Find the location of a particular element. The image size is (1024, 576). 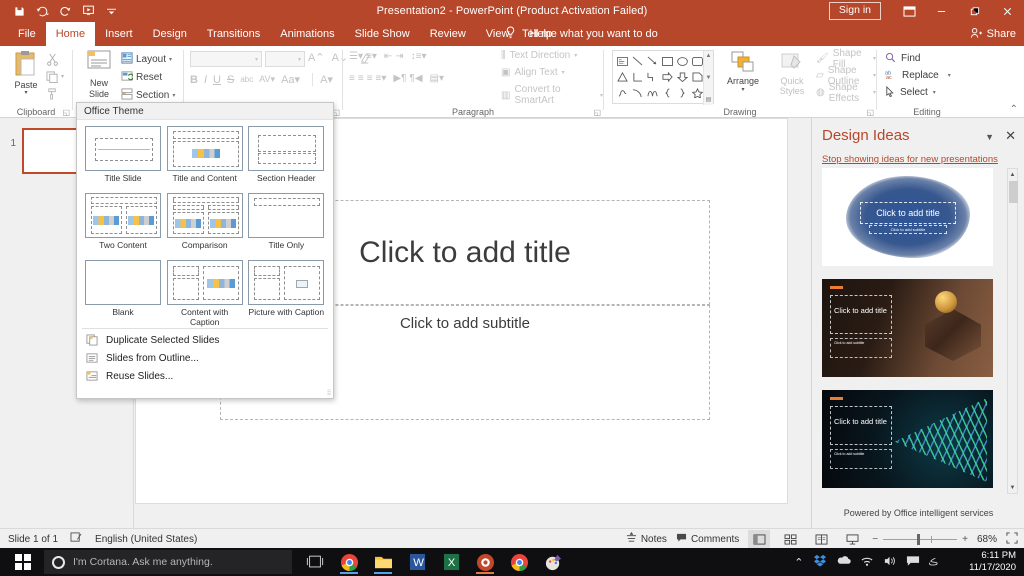

tab-review: Review is located at coordinates (448, 34).